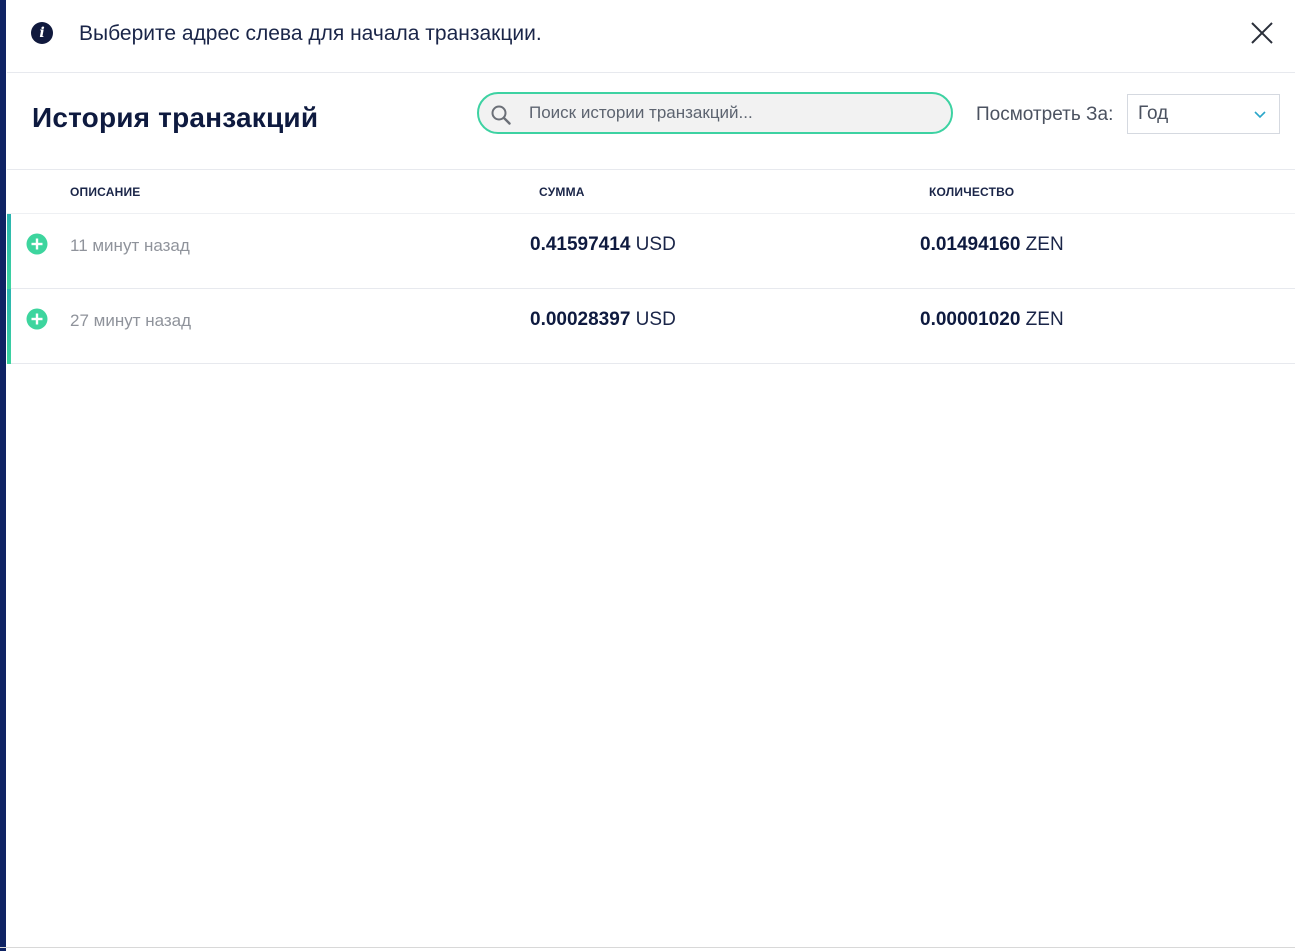 This screenshot has width=1295, height=951. I want to click on search-box, so click(715, 113).